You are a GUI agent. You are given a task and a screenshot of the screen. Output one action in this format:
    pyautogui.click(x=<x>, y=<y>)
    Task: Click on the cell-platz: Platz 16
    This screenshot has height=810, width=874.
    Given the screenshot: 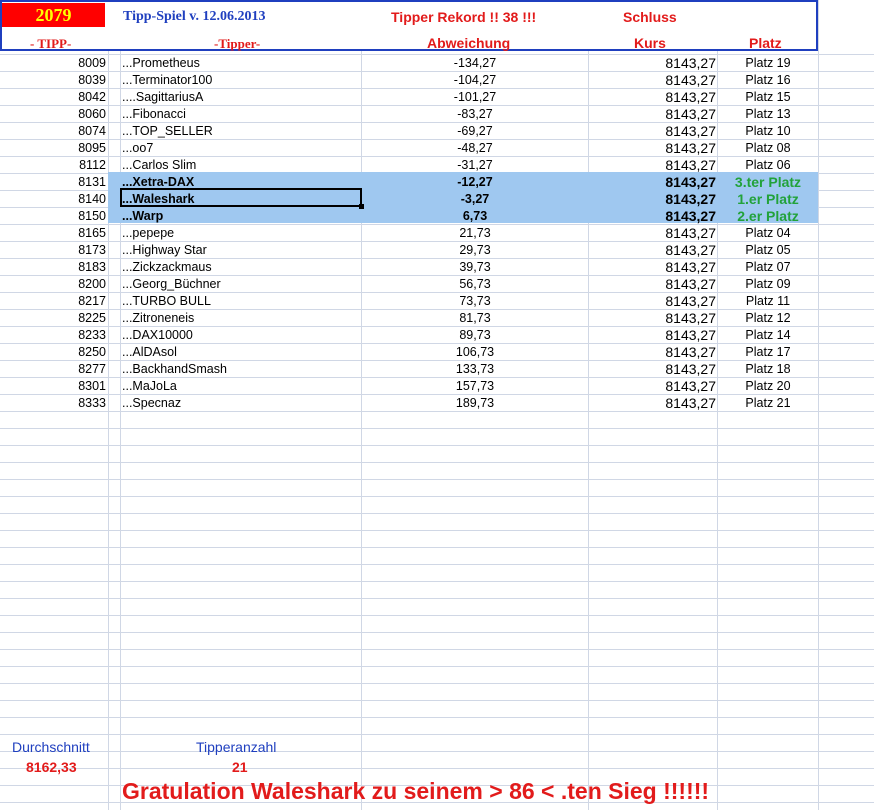 What is the action you would take?
    pyautogui.click(x=768, y=80)
    